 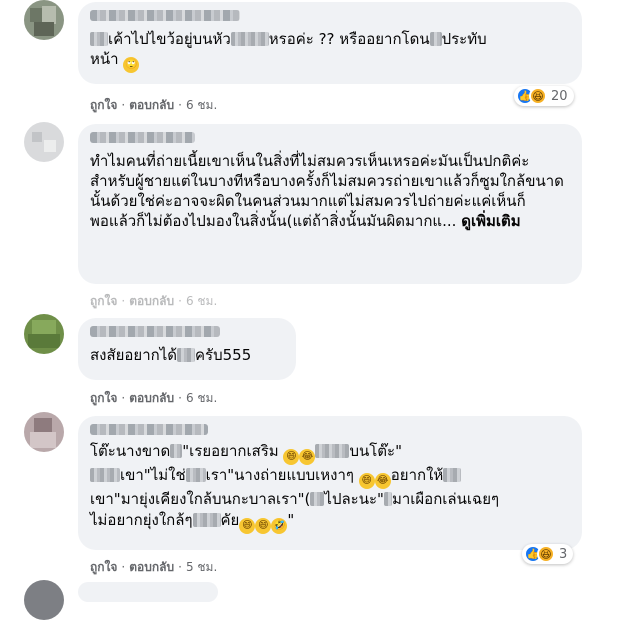 What do you see at coordinates (201, 567) in the screenshot?
I see `timestamp: 5 ชม.` at bounding box center [201, 567].